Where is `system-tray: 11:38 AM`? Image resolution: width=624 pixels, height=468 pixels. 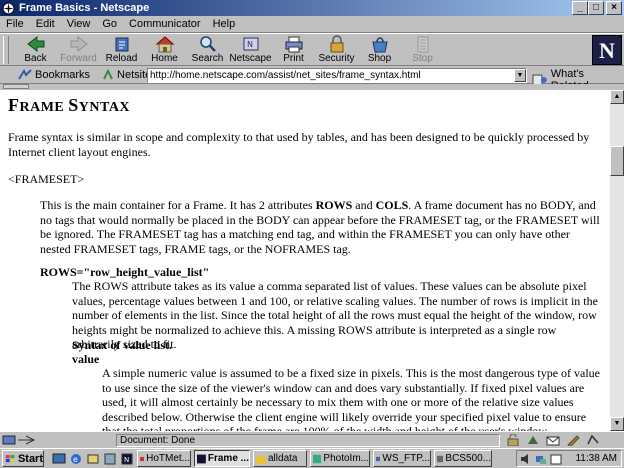 system-tray: 11:38 AM is located at coordinates (569, 458).